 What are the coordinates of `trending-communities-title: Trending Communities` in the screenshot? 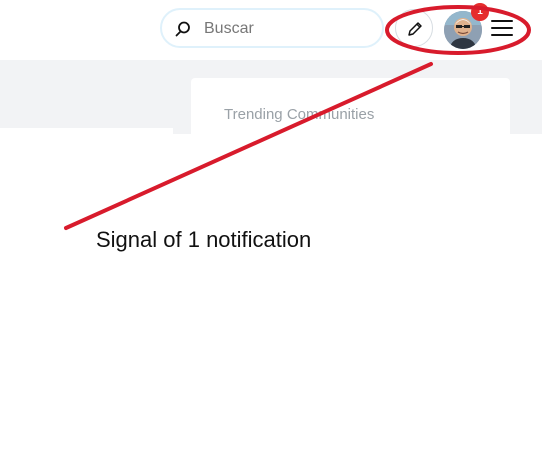 It's located at (299, 114).